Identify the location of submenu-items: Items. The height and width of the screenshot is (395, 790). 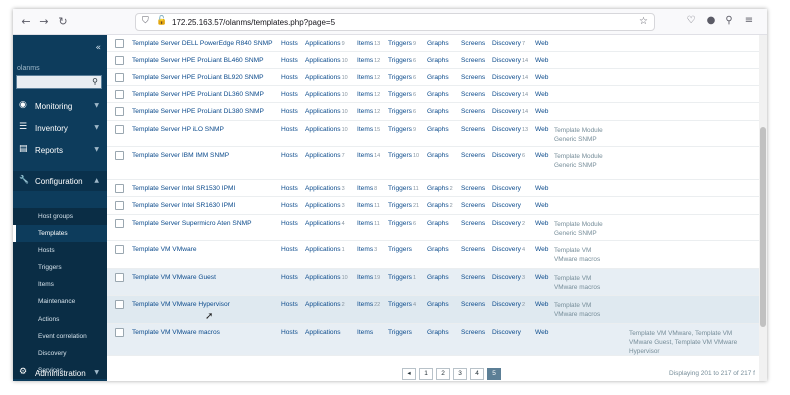
(60, 284).